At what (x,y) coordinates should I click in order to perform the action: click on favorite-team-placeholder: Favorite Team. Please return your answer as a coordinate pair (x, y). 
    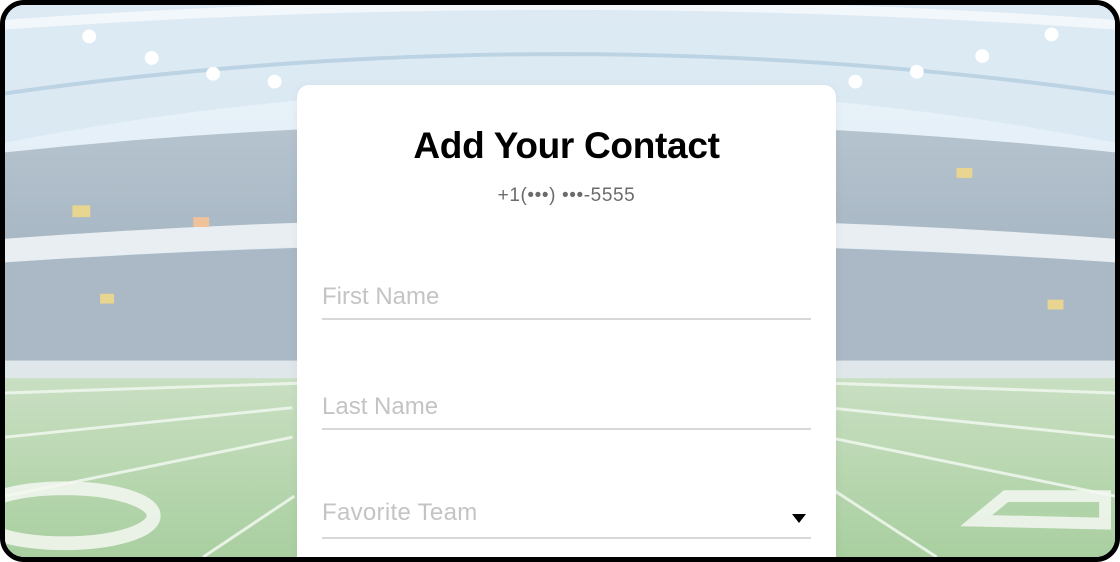
    Looking at the image, I should click on (400, 512).